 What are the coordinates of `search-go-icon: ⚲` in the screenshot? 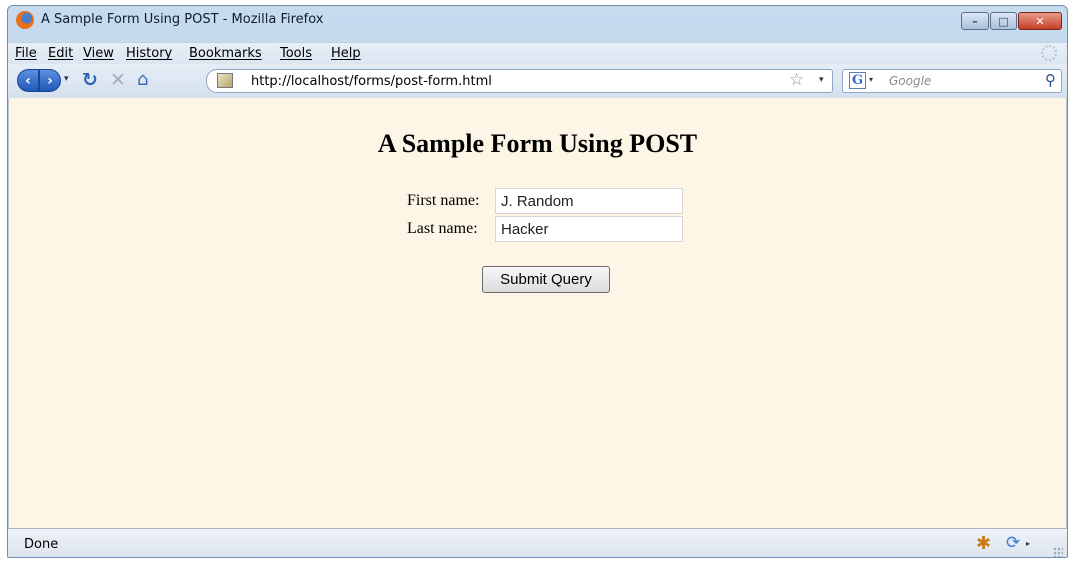 It's located at (1050, 80).